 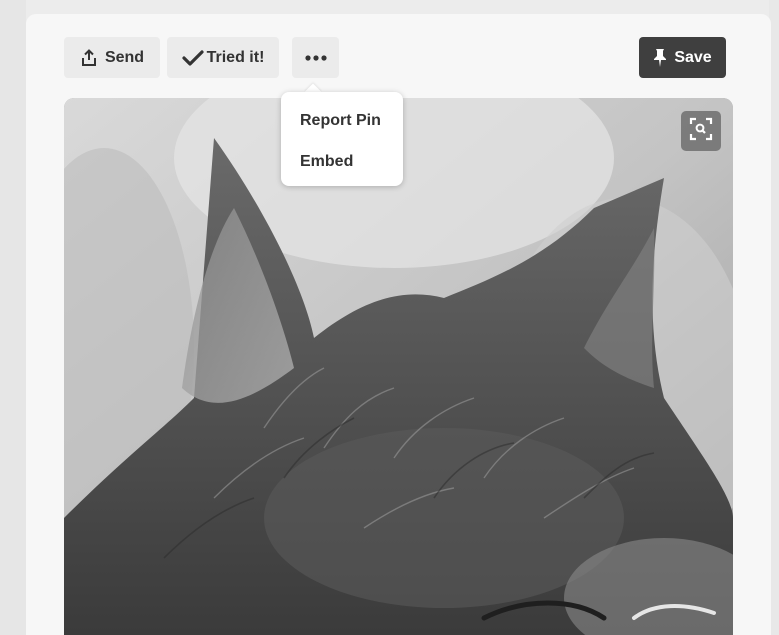 I want to click on more-options-menu: Report Pin Embed, so click(x=342, y=139).